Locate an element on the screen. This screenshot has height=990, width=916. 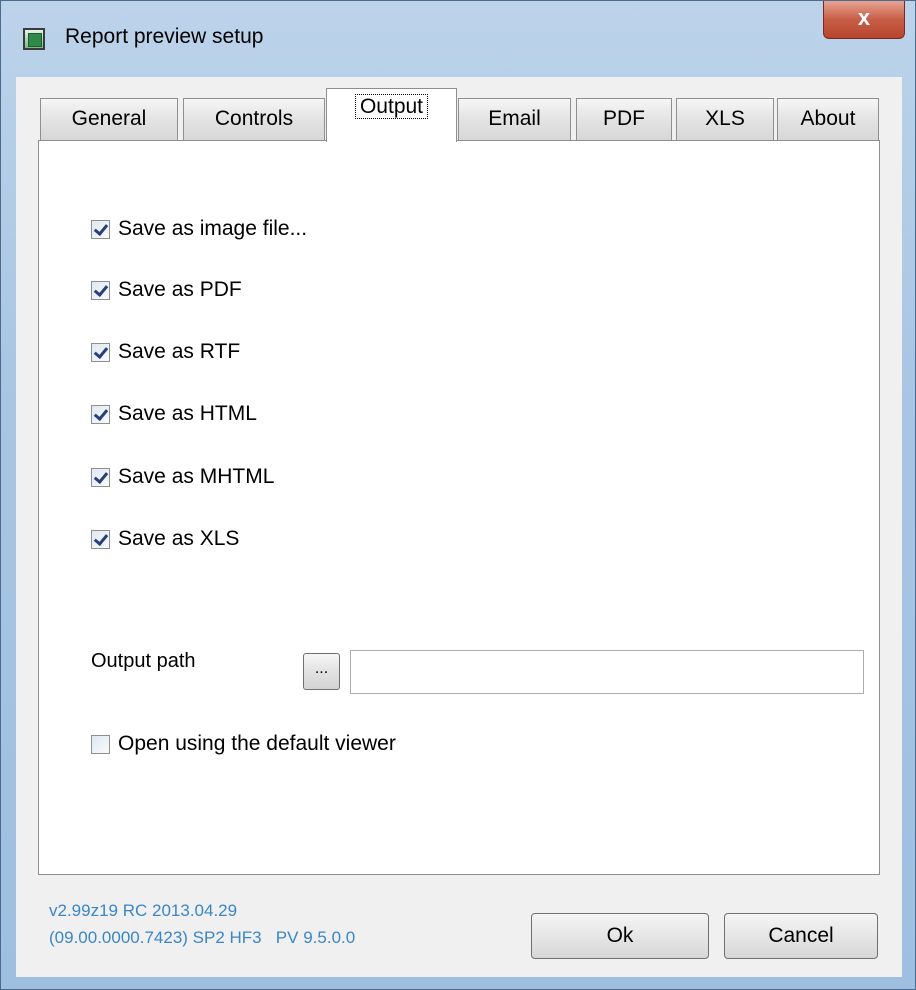
tab-email-label: Email is located at coordinates (514, 118).